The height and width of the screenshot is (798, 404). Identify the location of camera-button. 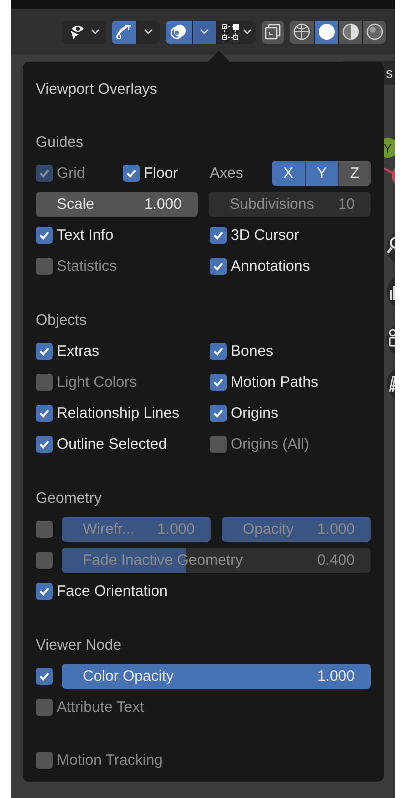
(391, 340).